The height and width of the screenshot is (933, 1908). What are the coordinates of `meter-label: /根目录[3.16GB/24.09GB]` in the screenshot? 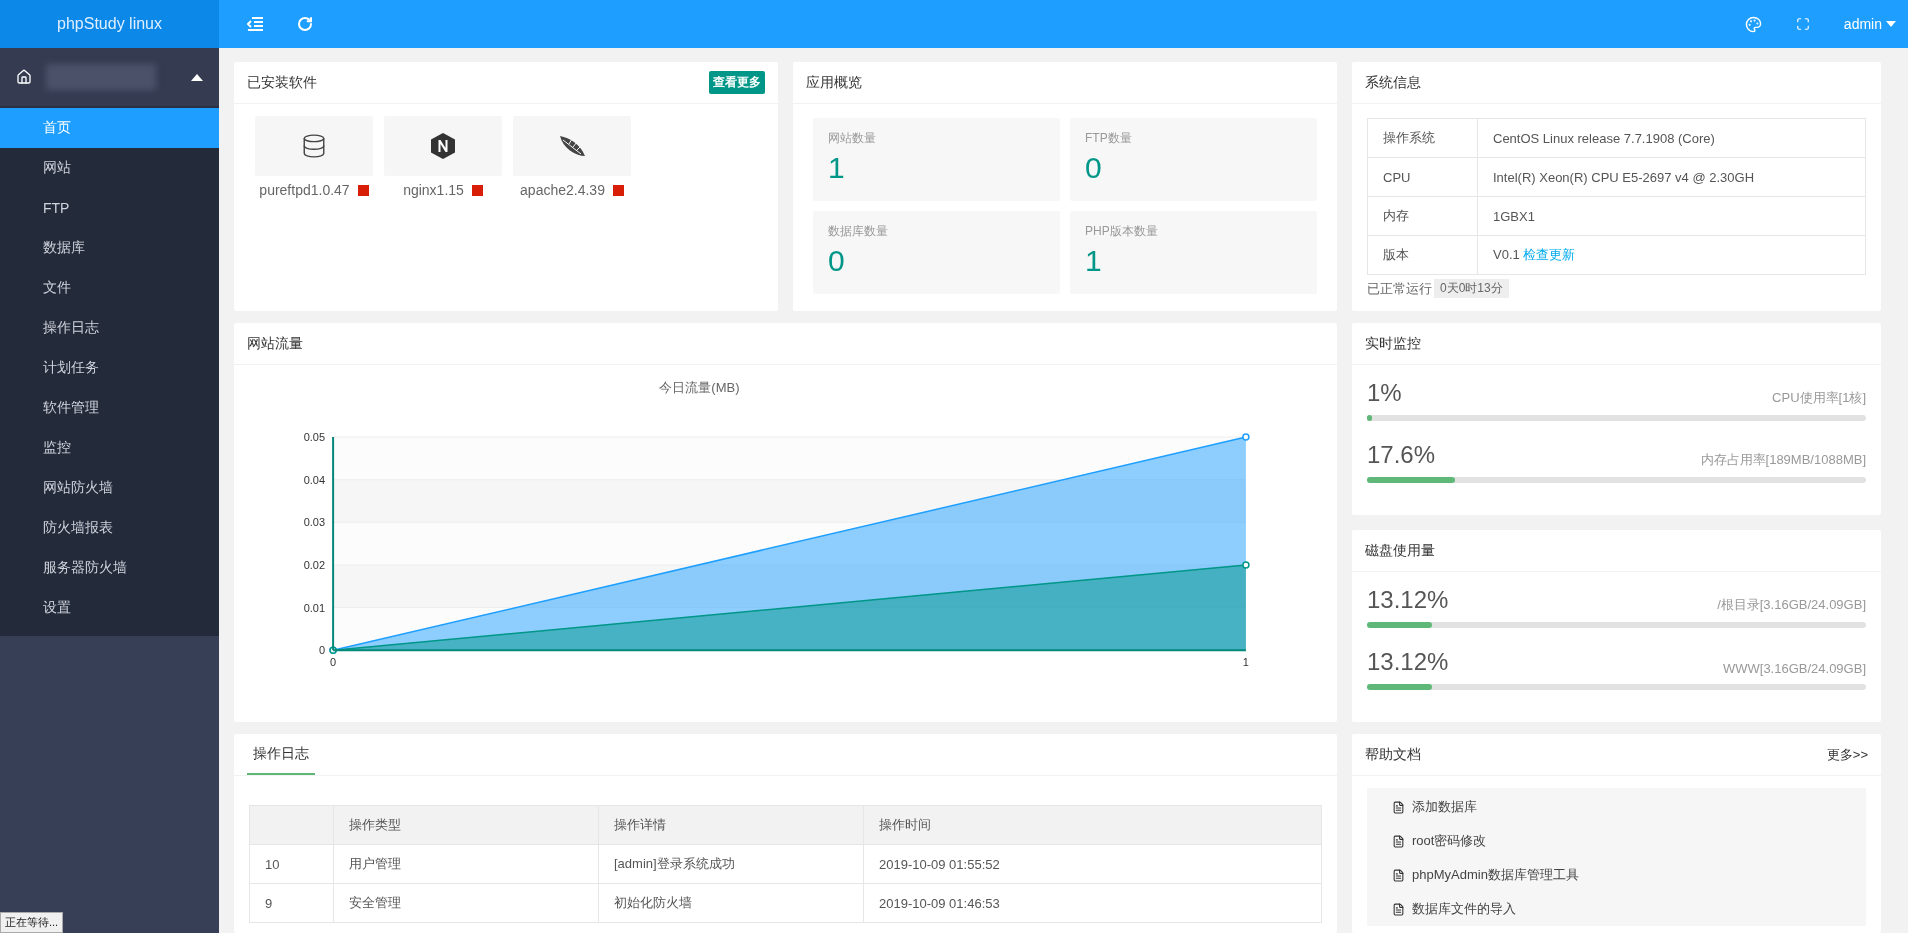 It's located at (1791, 605).